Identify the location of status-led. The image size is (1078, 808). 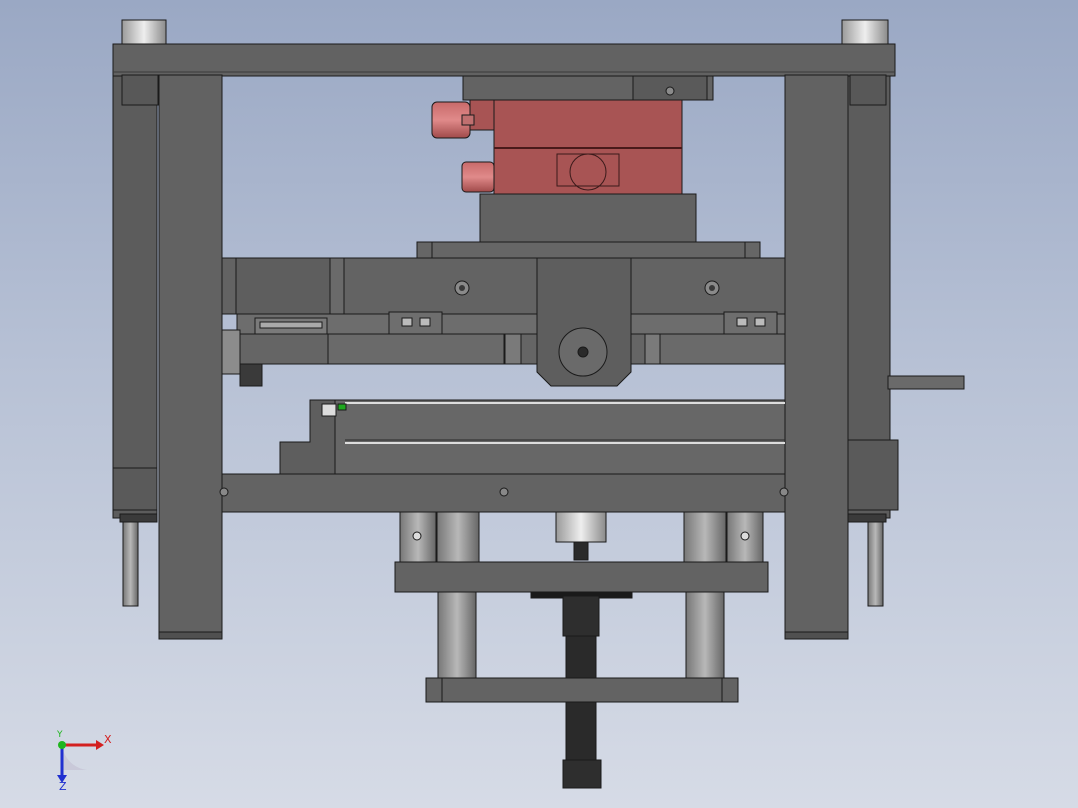
(342, 407).